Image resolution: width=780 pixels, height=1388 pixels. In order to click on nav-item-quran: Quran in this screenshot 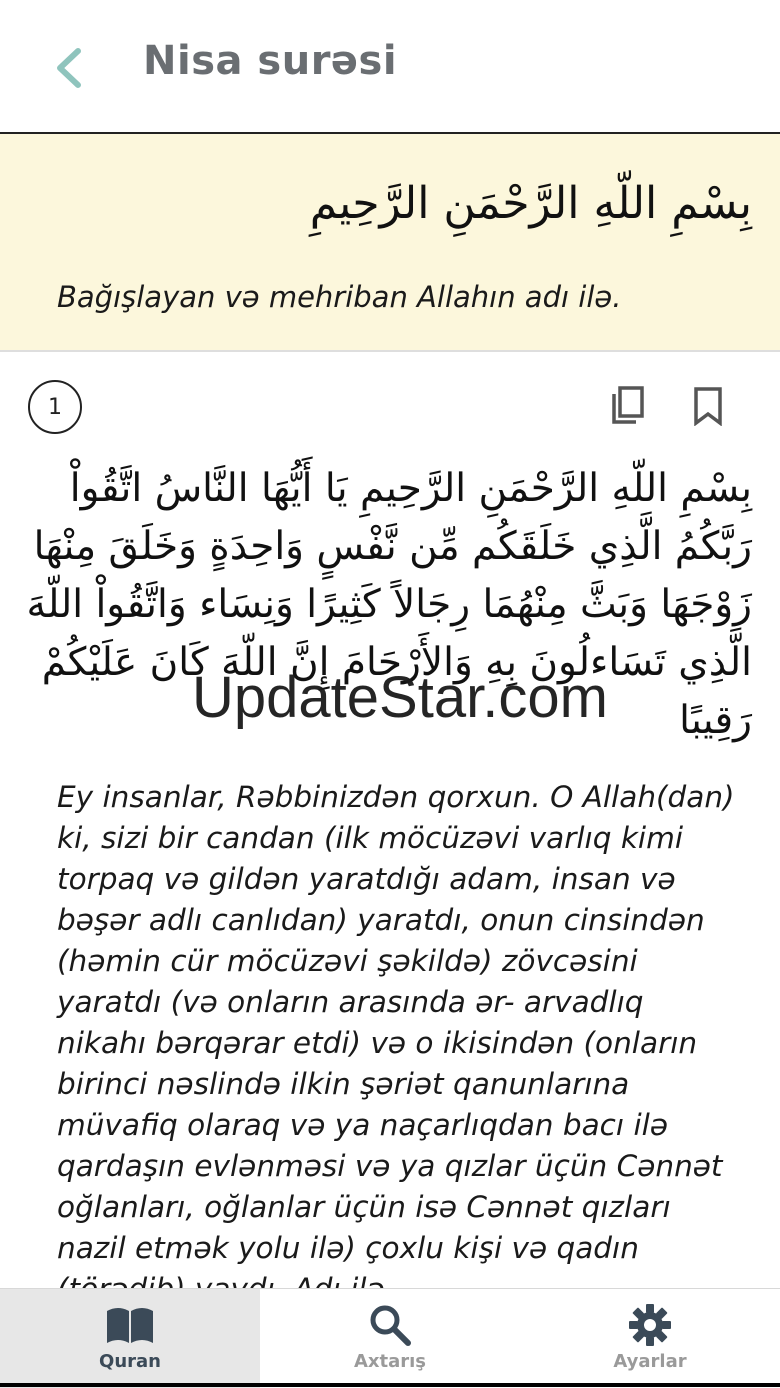, I will do `click(130, 1338)`.